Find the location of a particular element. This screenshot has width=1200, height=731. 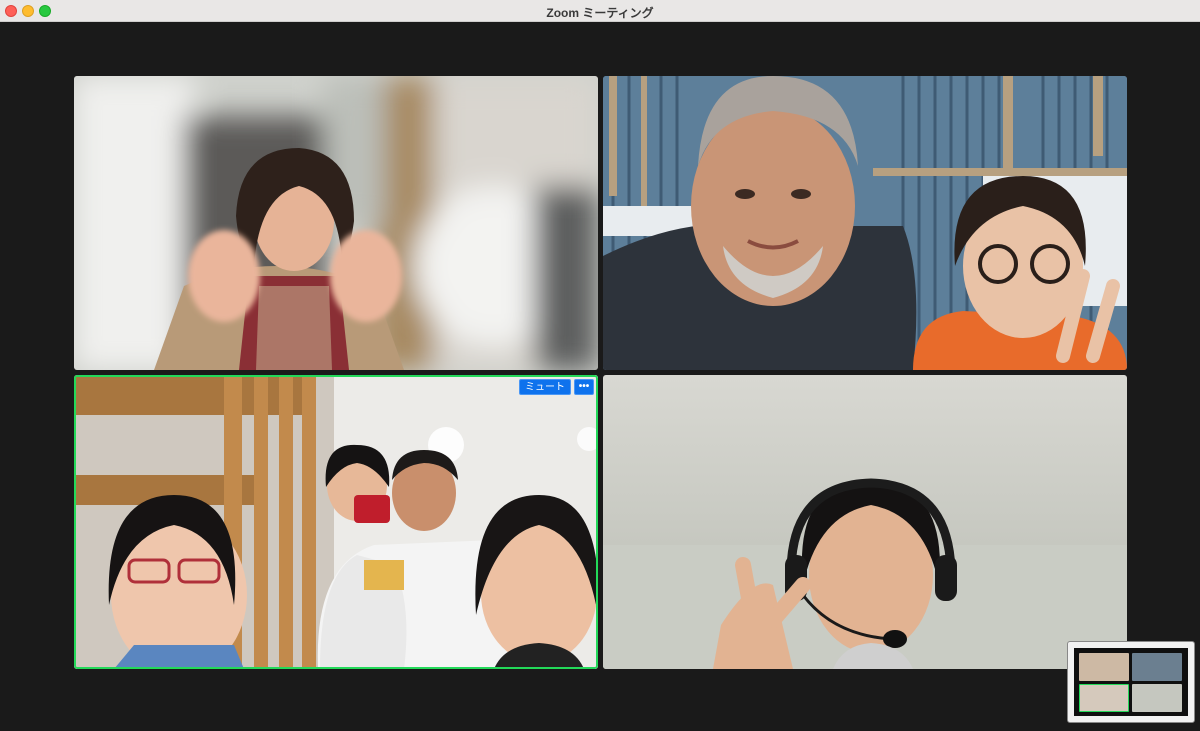

more-options-button: ••• is located at coordinates (584, 387).